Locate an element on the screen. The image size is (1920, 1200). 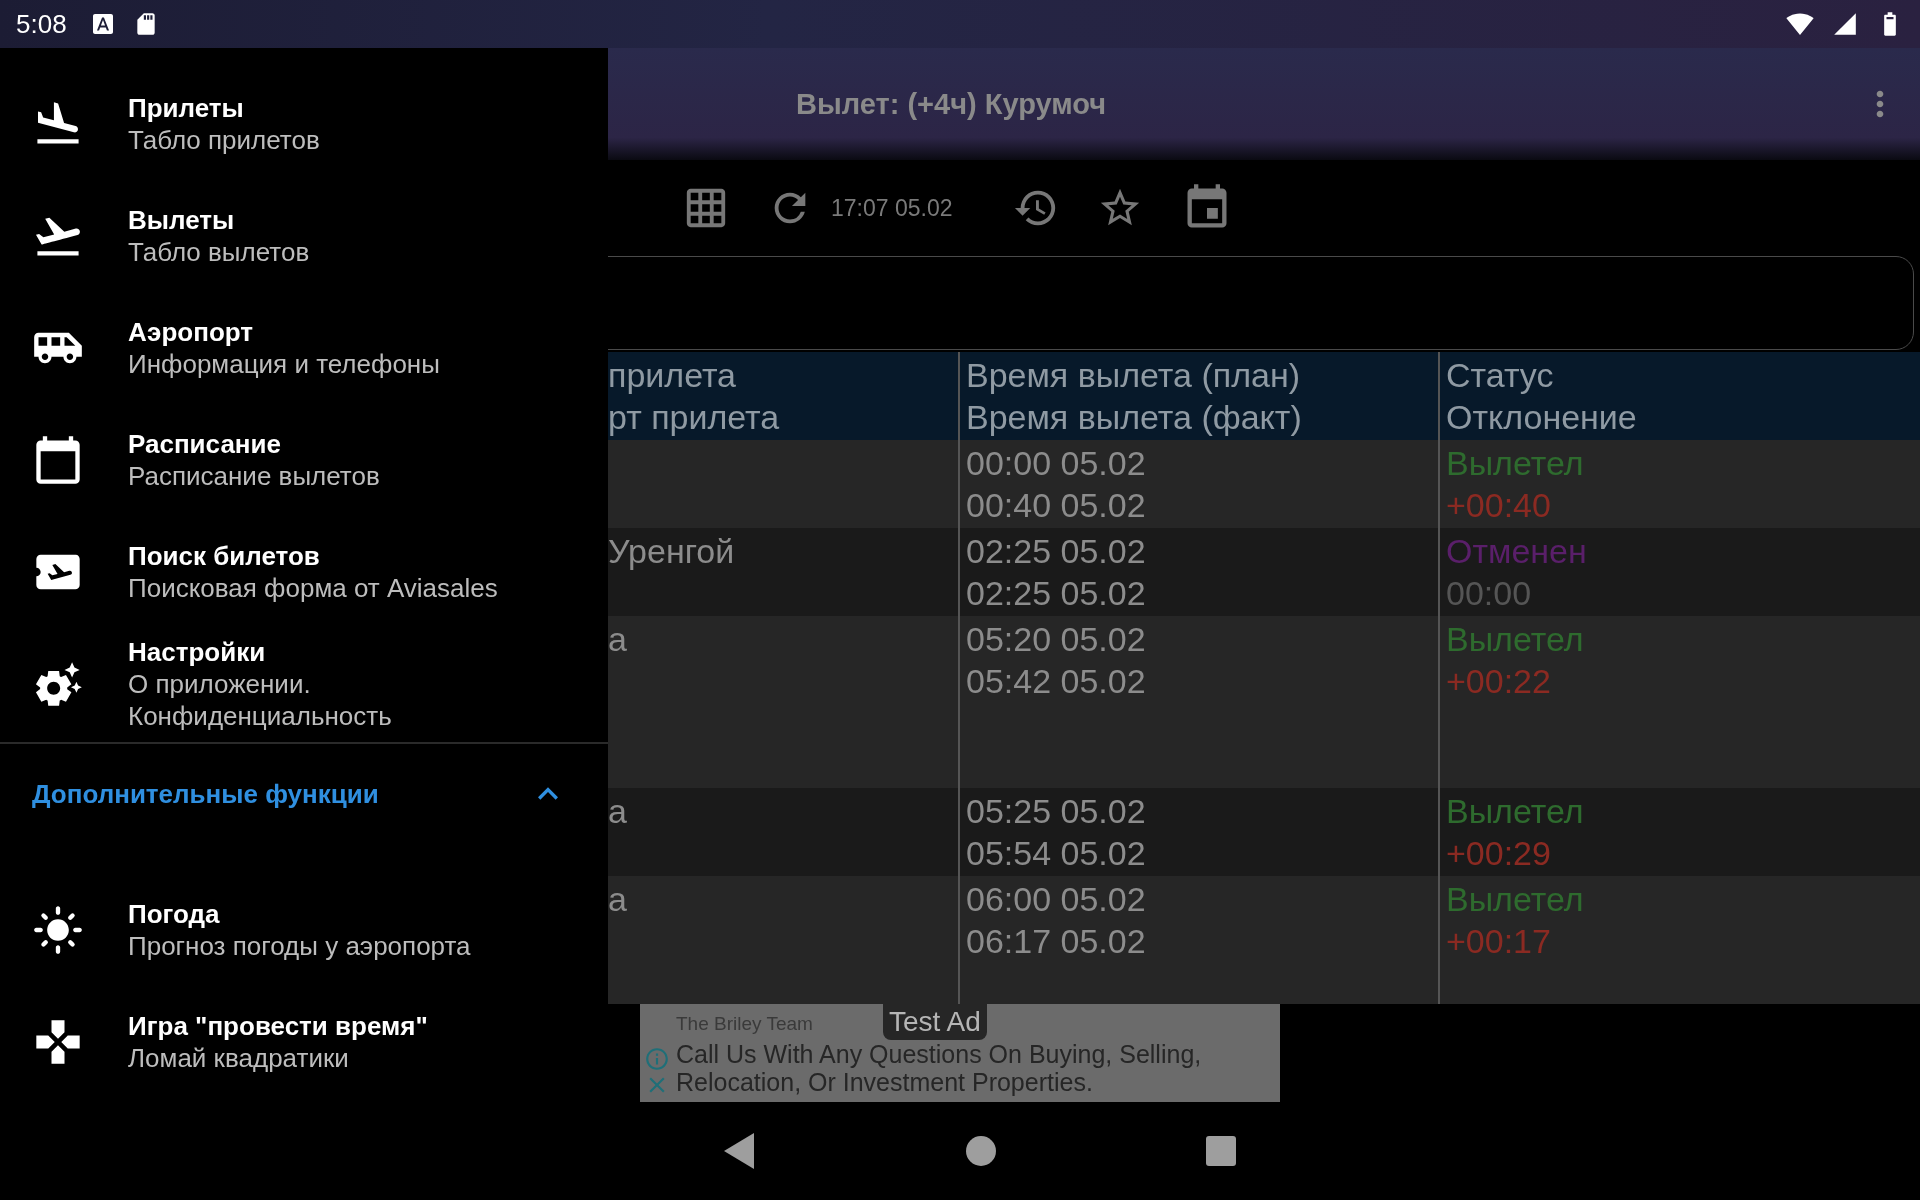
sun-icon is located at coordinates (58, 930).